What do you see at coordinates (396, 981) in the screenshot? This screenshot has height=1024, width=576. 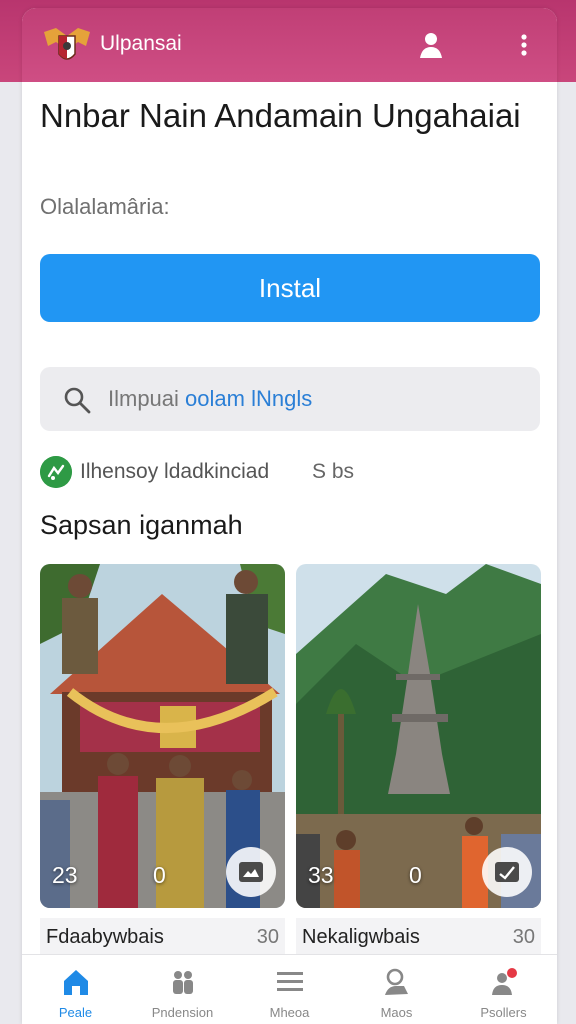 I see `profile-edit-icon` at bounding box center [396, 981].